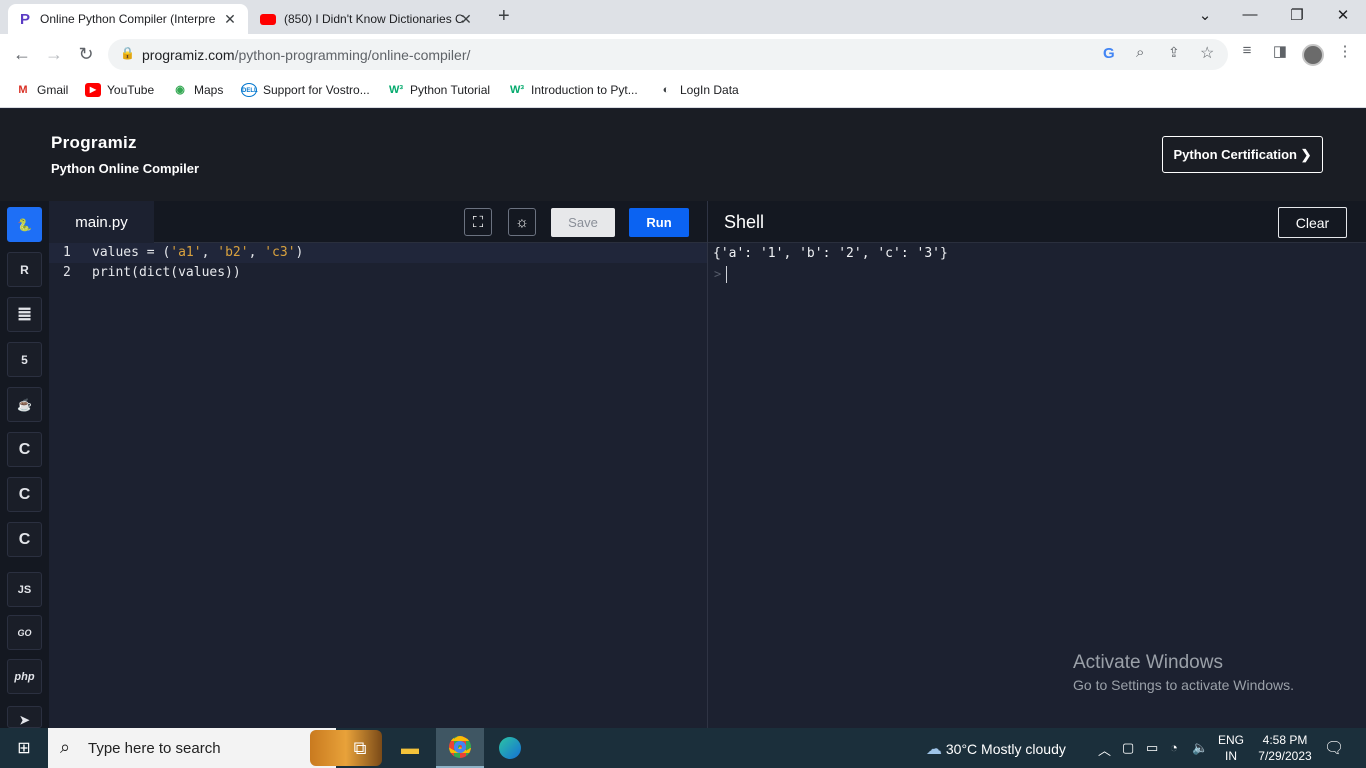 The width and height of the screenshot is (1366, 768). What do you see at coordinates (1140, 52) in the screenshot?
I see `zoom-icon: ⌕` at bounding box center [1140, 52].